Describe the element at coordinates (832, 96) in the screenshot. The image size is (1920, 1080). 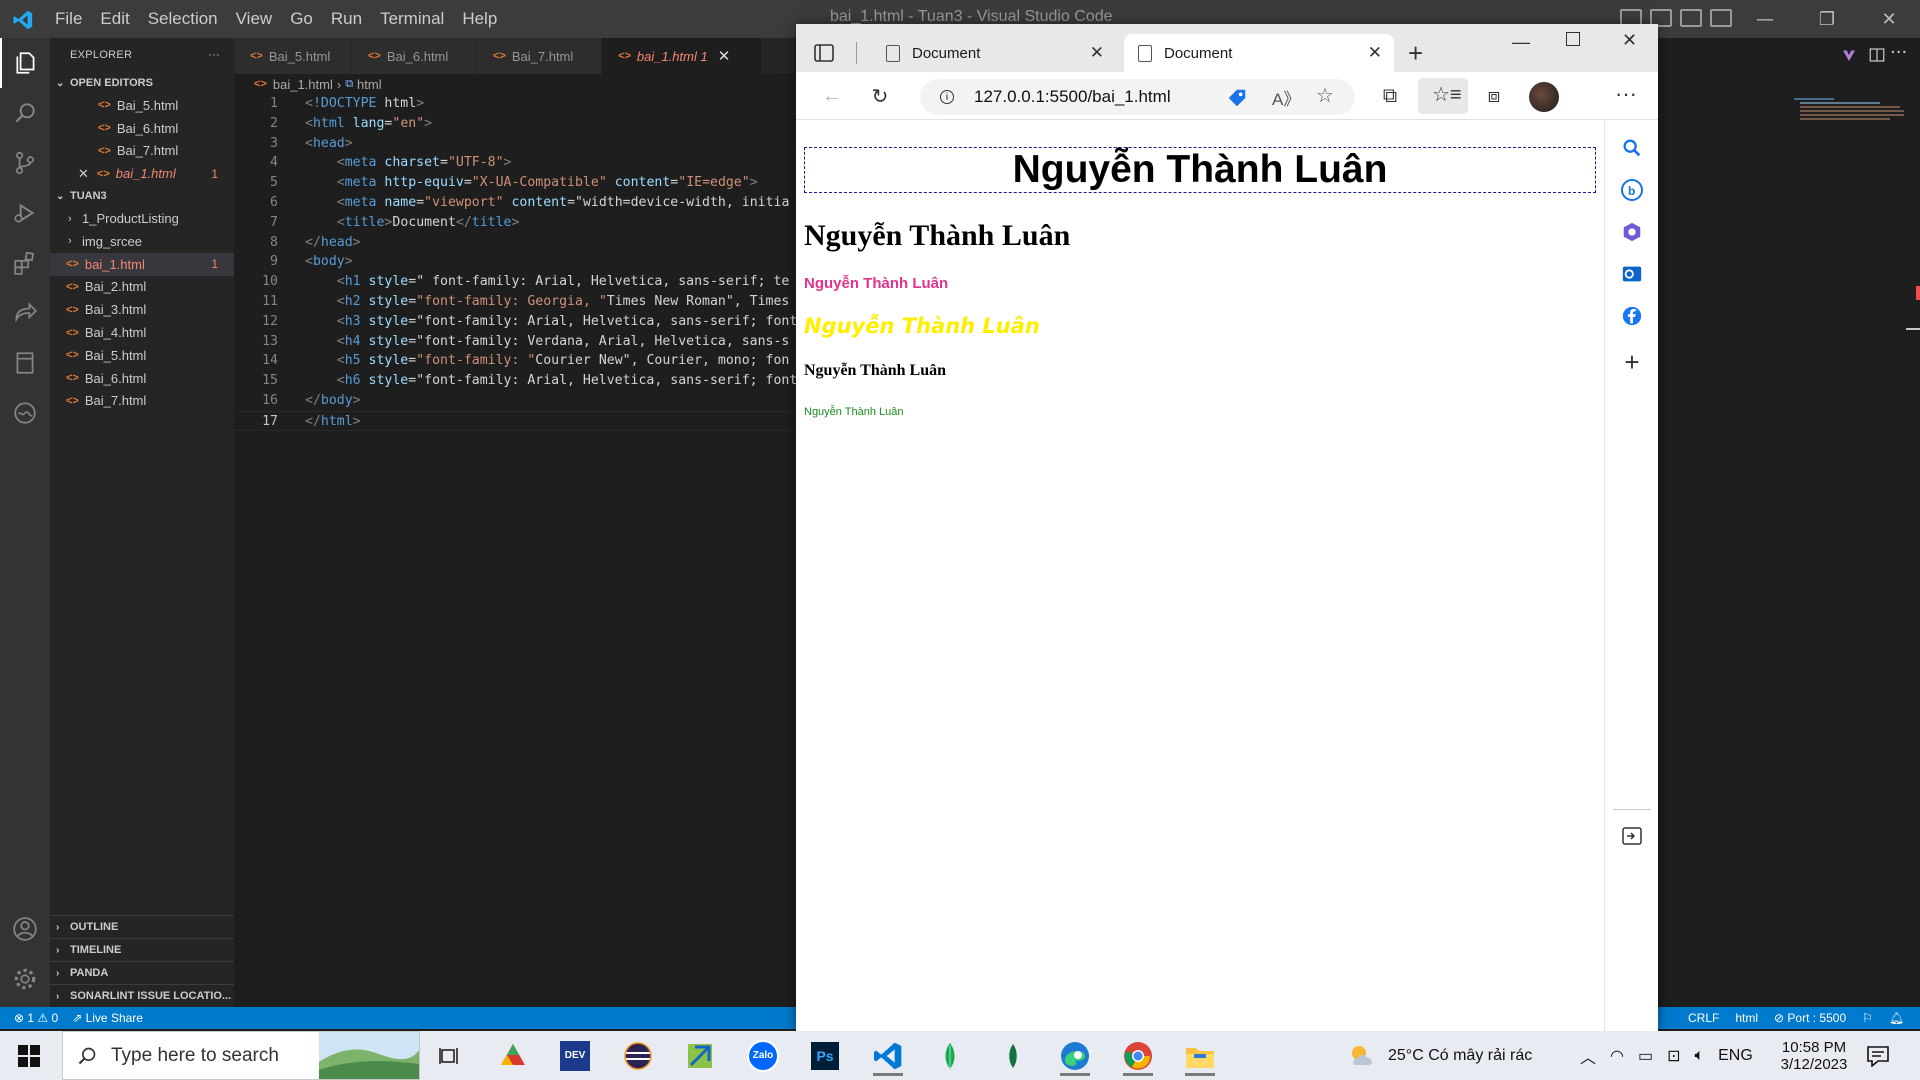
I see `back-arrow-icon: ←` at that location.